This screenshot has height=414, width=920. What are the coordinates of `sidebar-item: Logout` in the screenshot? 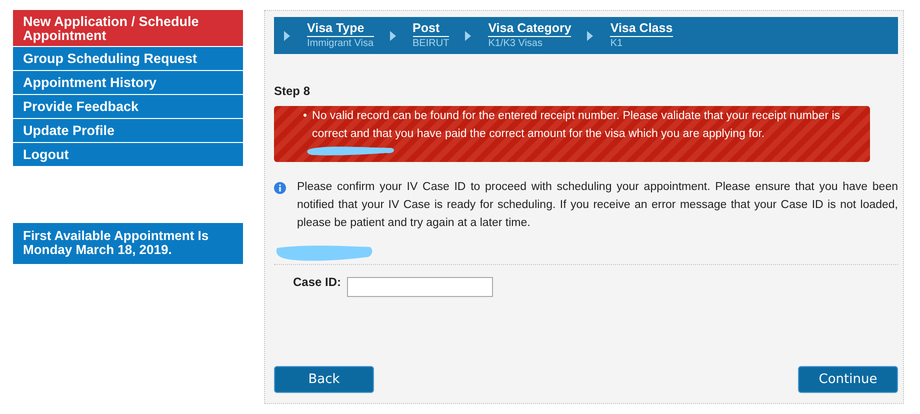 It's located at (128, 155).